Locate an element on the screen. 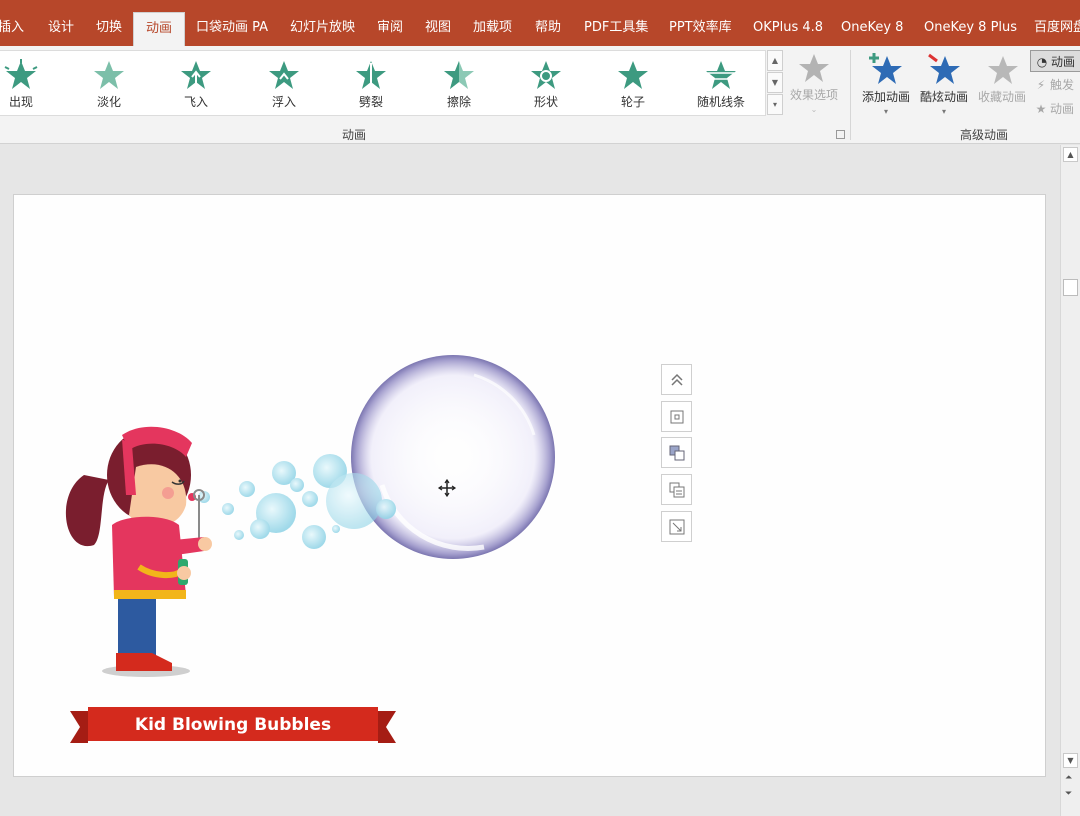  trigger-button: ⚡ 触发 is located at coordinates (1052, 85).